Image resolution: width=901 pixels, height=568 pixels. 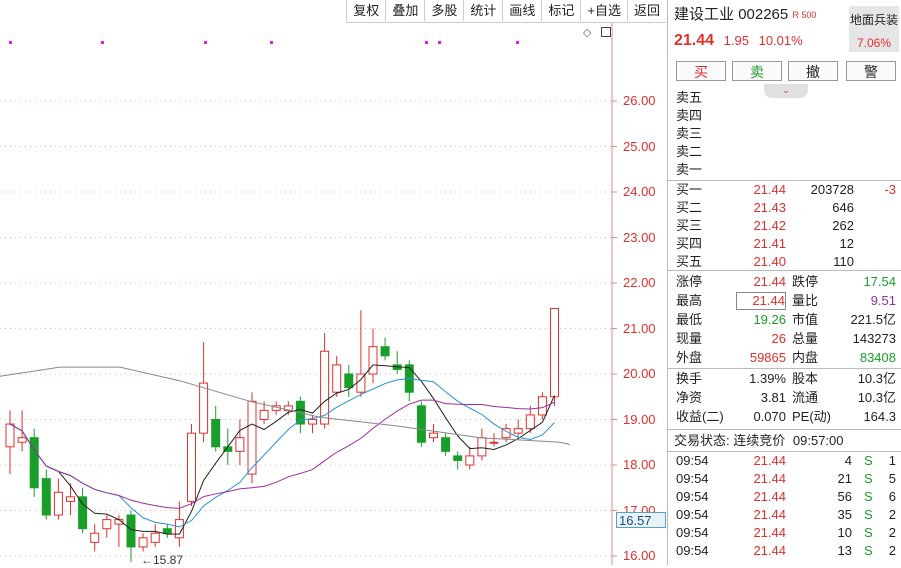 What do you see at coordinates (689, 243) in the screenshot?
I see `buy-level-label: 买四` at bounding box center [689, 243].